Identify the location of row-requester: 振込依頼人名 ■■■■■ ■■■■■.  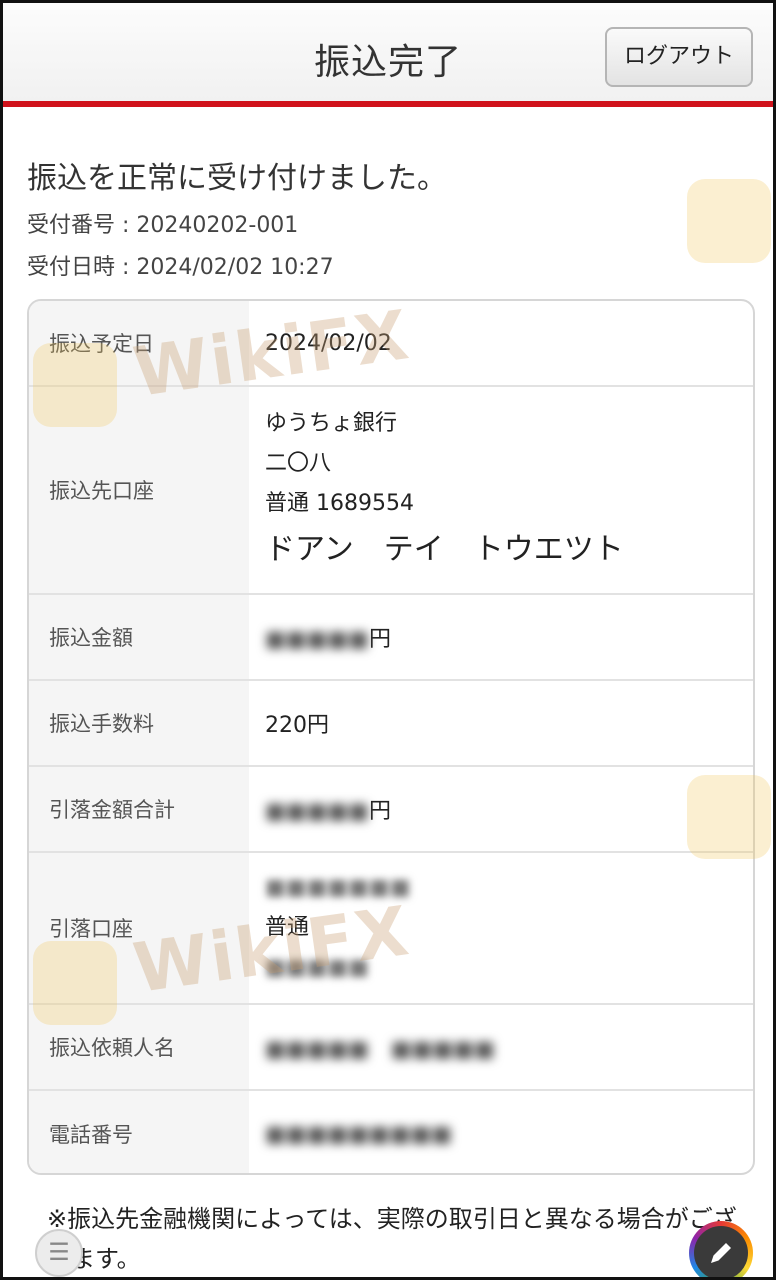
(391, 1048).